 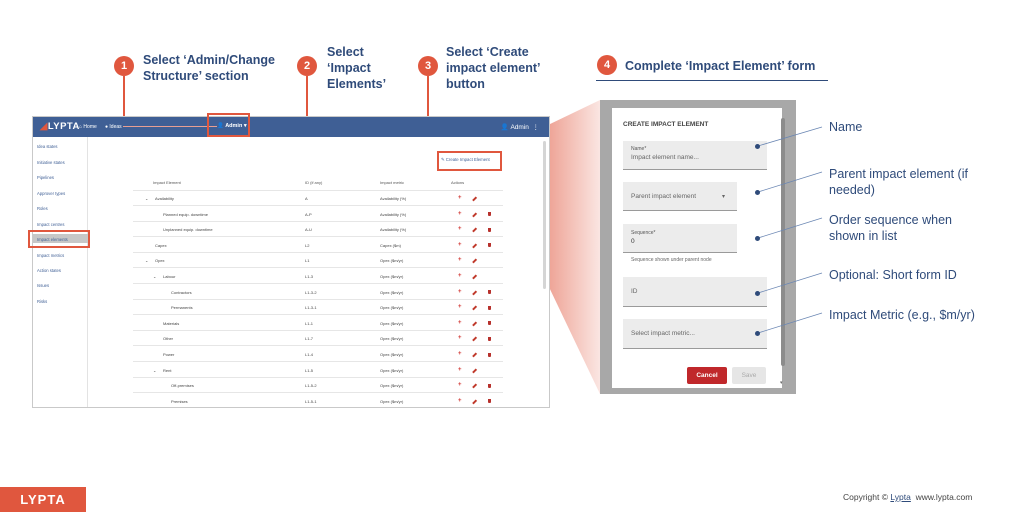 What do you see at coordinates (51, 193) in the screenshot?
I see `sidebar-item-approver-types: Approver types` at bounding box center [51, 193].